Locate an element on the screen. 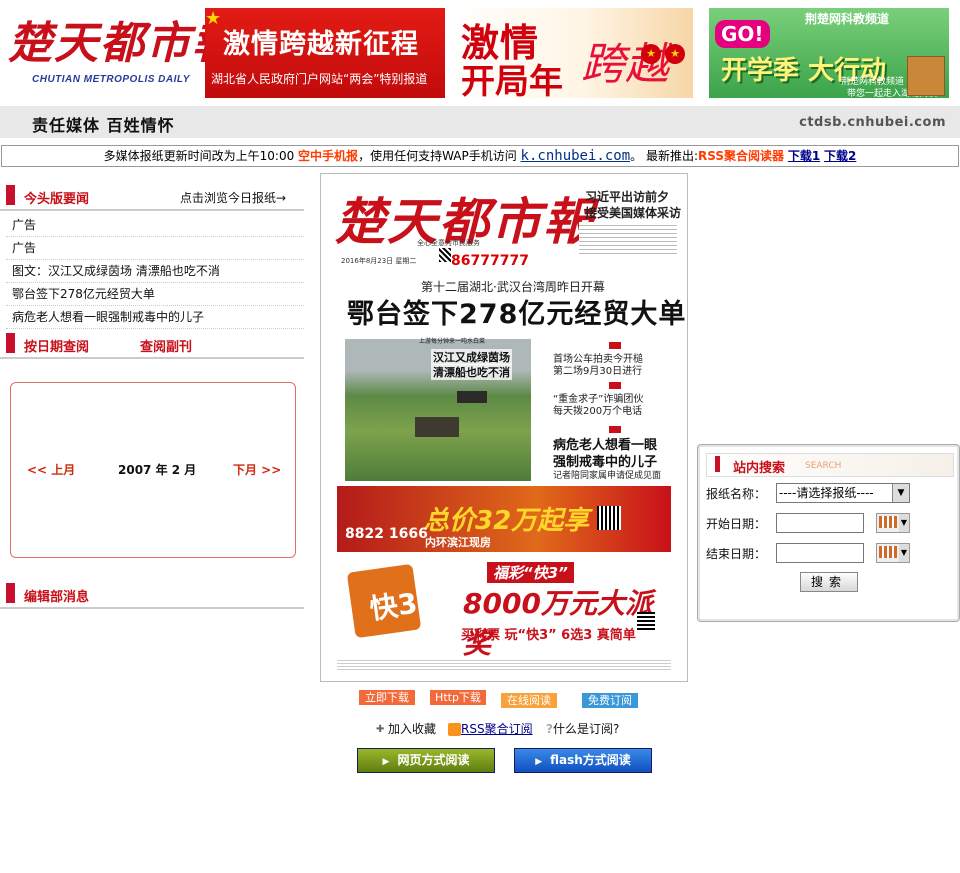 The image size is (960, 873). favorite-label: 加入收藏 is located at coordinates (412, 729).